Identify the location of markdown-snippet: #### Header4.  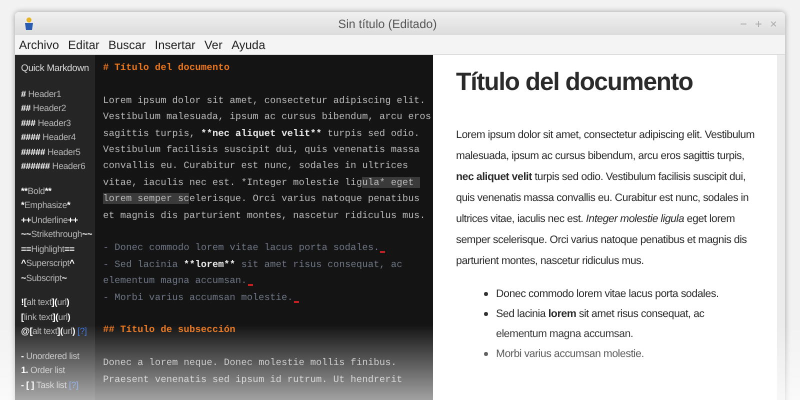
(55, 137).